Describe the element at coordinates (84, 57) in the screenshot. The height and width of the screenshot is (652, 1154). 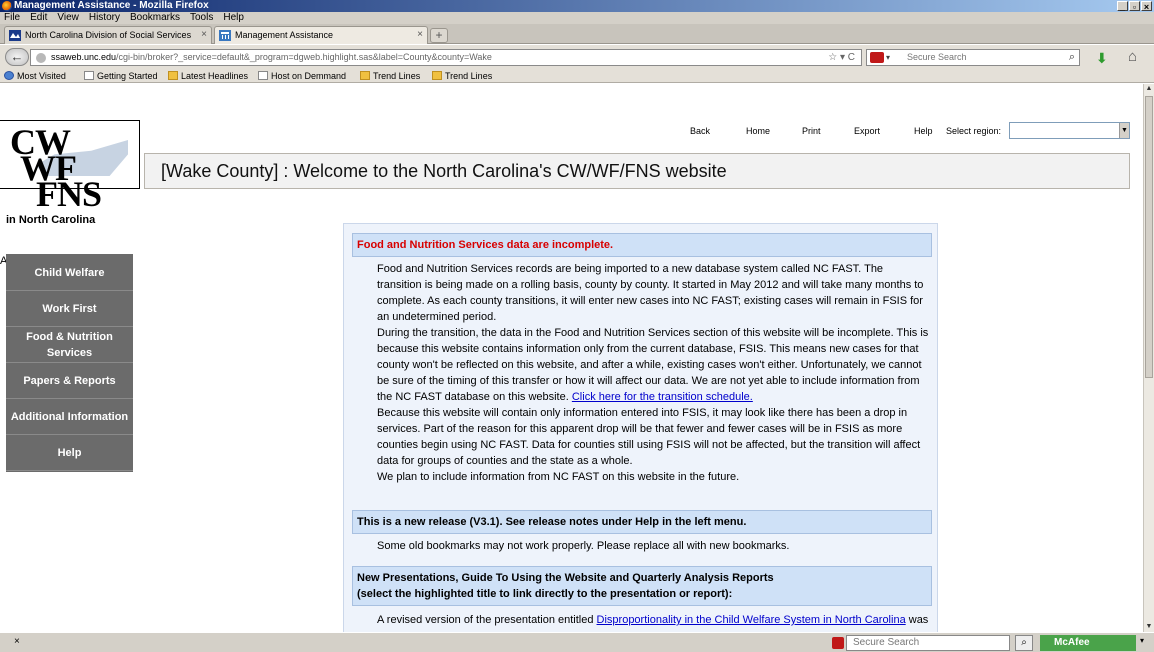
I see `url-host: ssaweb.unc.edu` at that location.